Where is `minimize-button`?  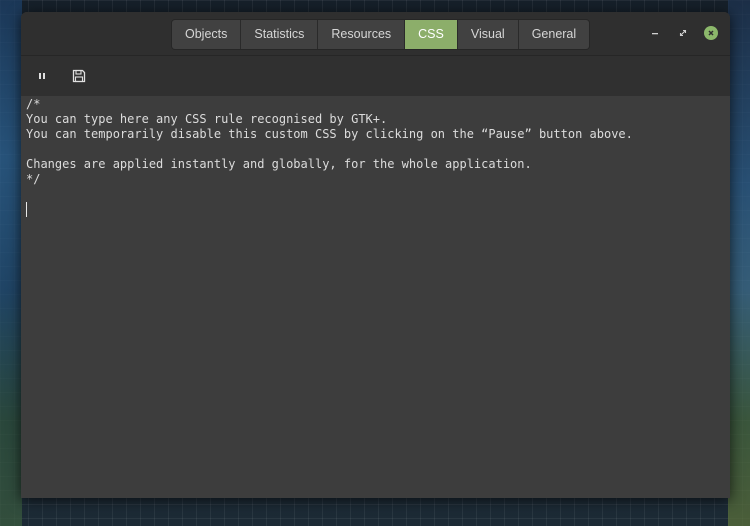
minimize-button is located at coordinates (655, 33).